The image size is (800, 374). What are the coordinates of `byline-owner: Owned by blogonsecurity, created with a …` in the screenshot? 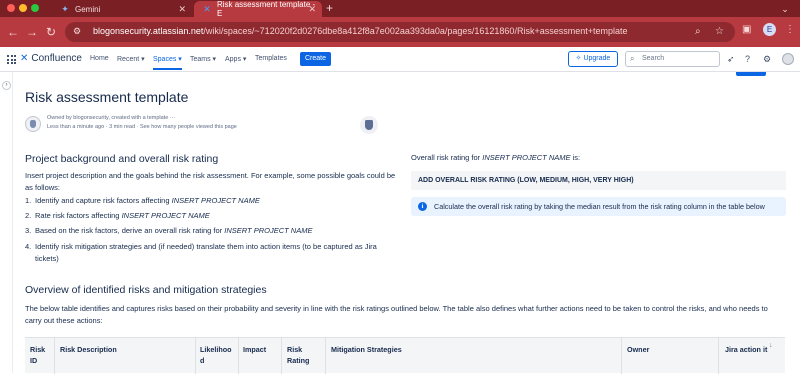 It's located at (111, 118).